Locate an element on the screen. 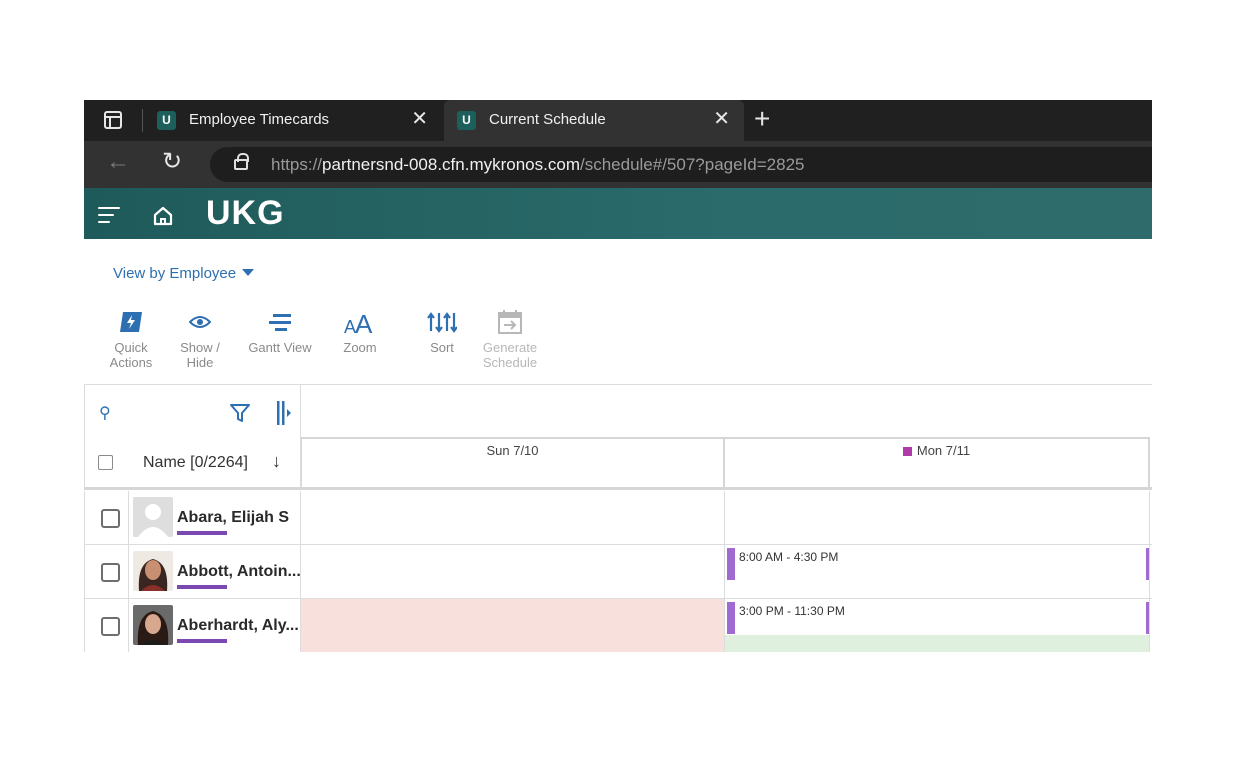 This screenshot has width=1236, height=758. sort-sliders-icon is located at coordinates (442, 322).